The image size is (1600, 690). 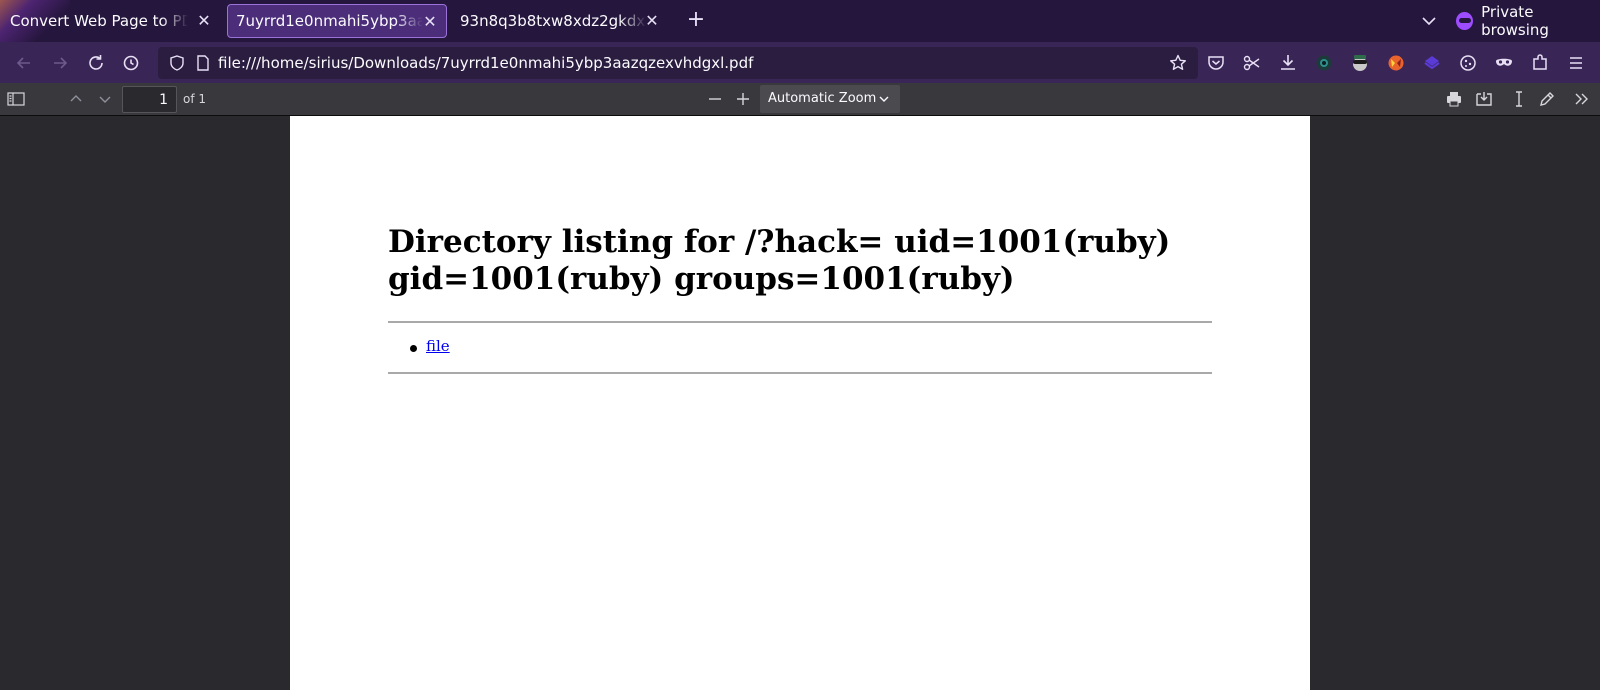 What do you see at coordinates (1360, 63) in the screenshot?
I see `extension-spy-face-icon` at bounding box center [1360, 63].